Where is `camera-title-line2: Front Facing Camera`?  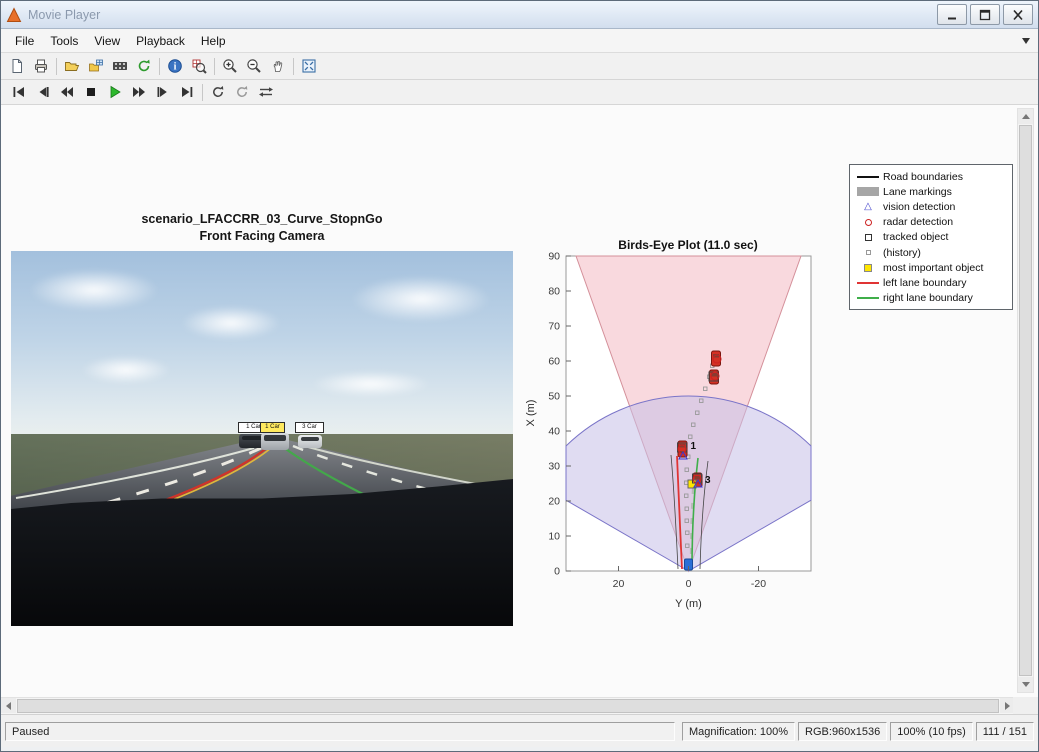
camera-title-line2: Front Facing Camera is located at coordinates (262, 236).